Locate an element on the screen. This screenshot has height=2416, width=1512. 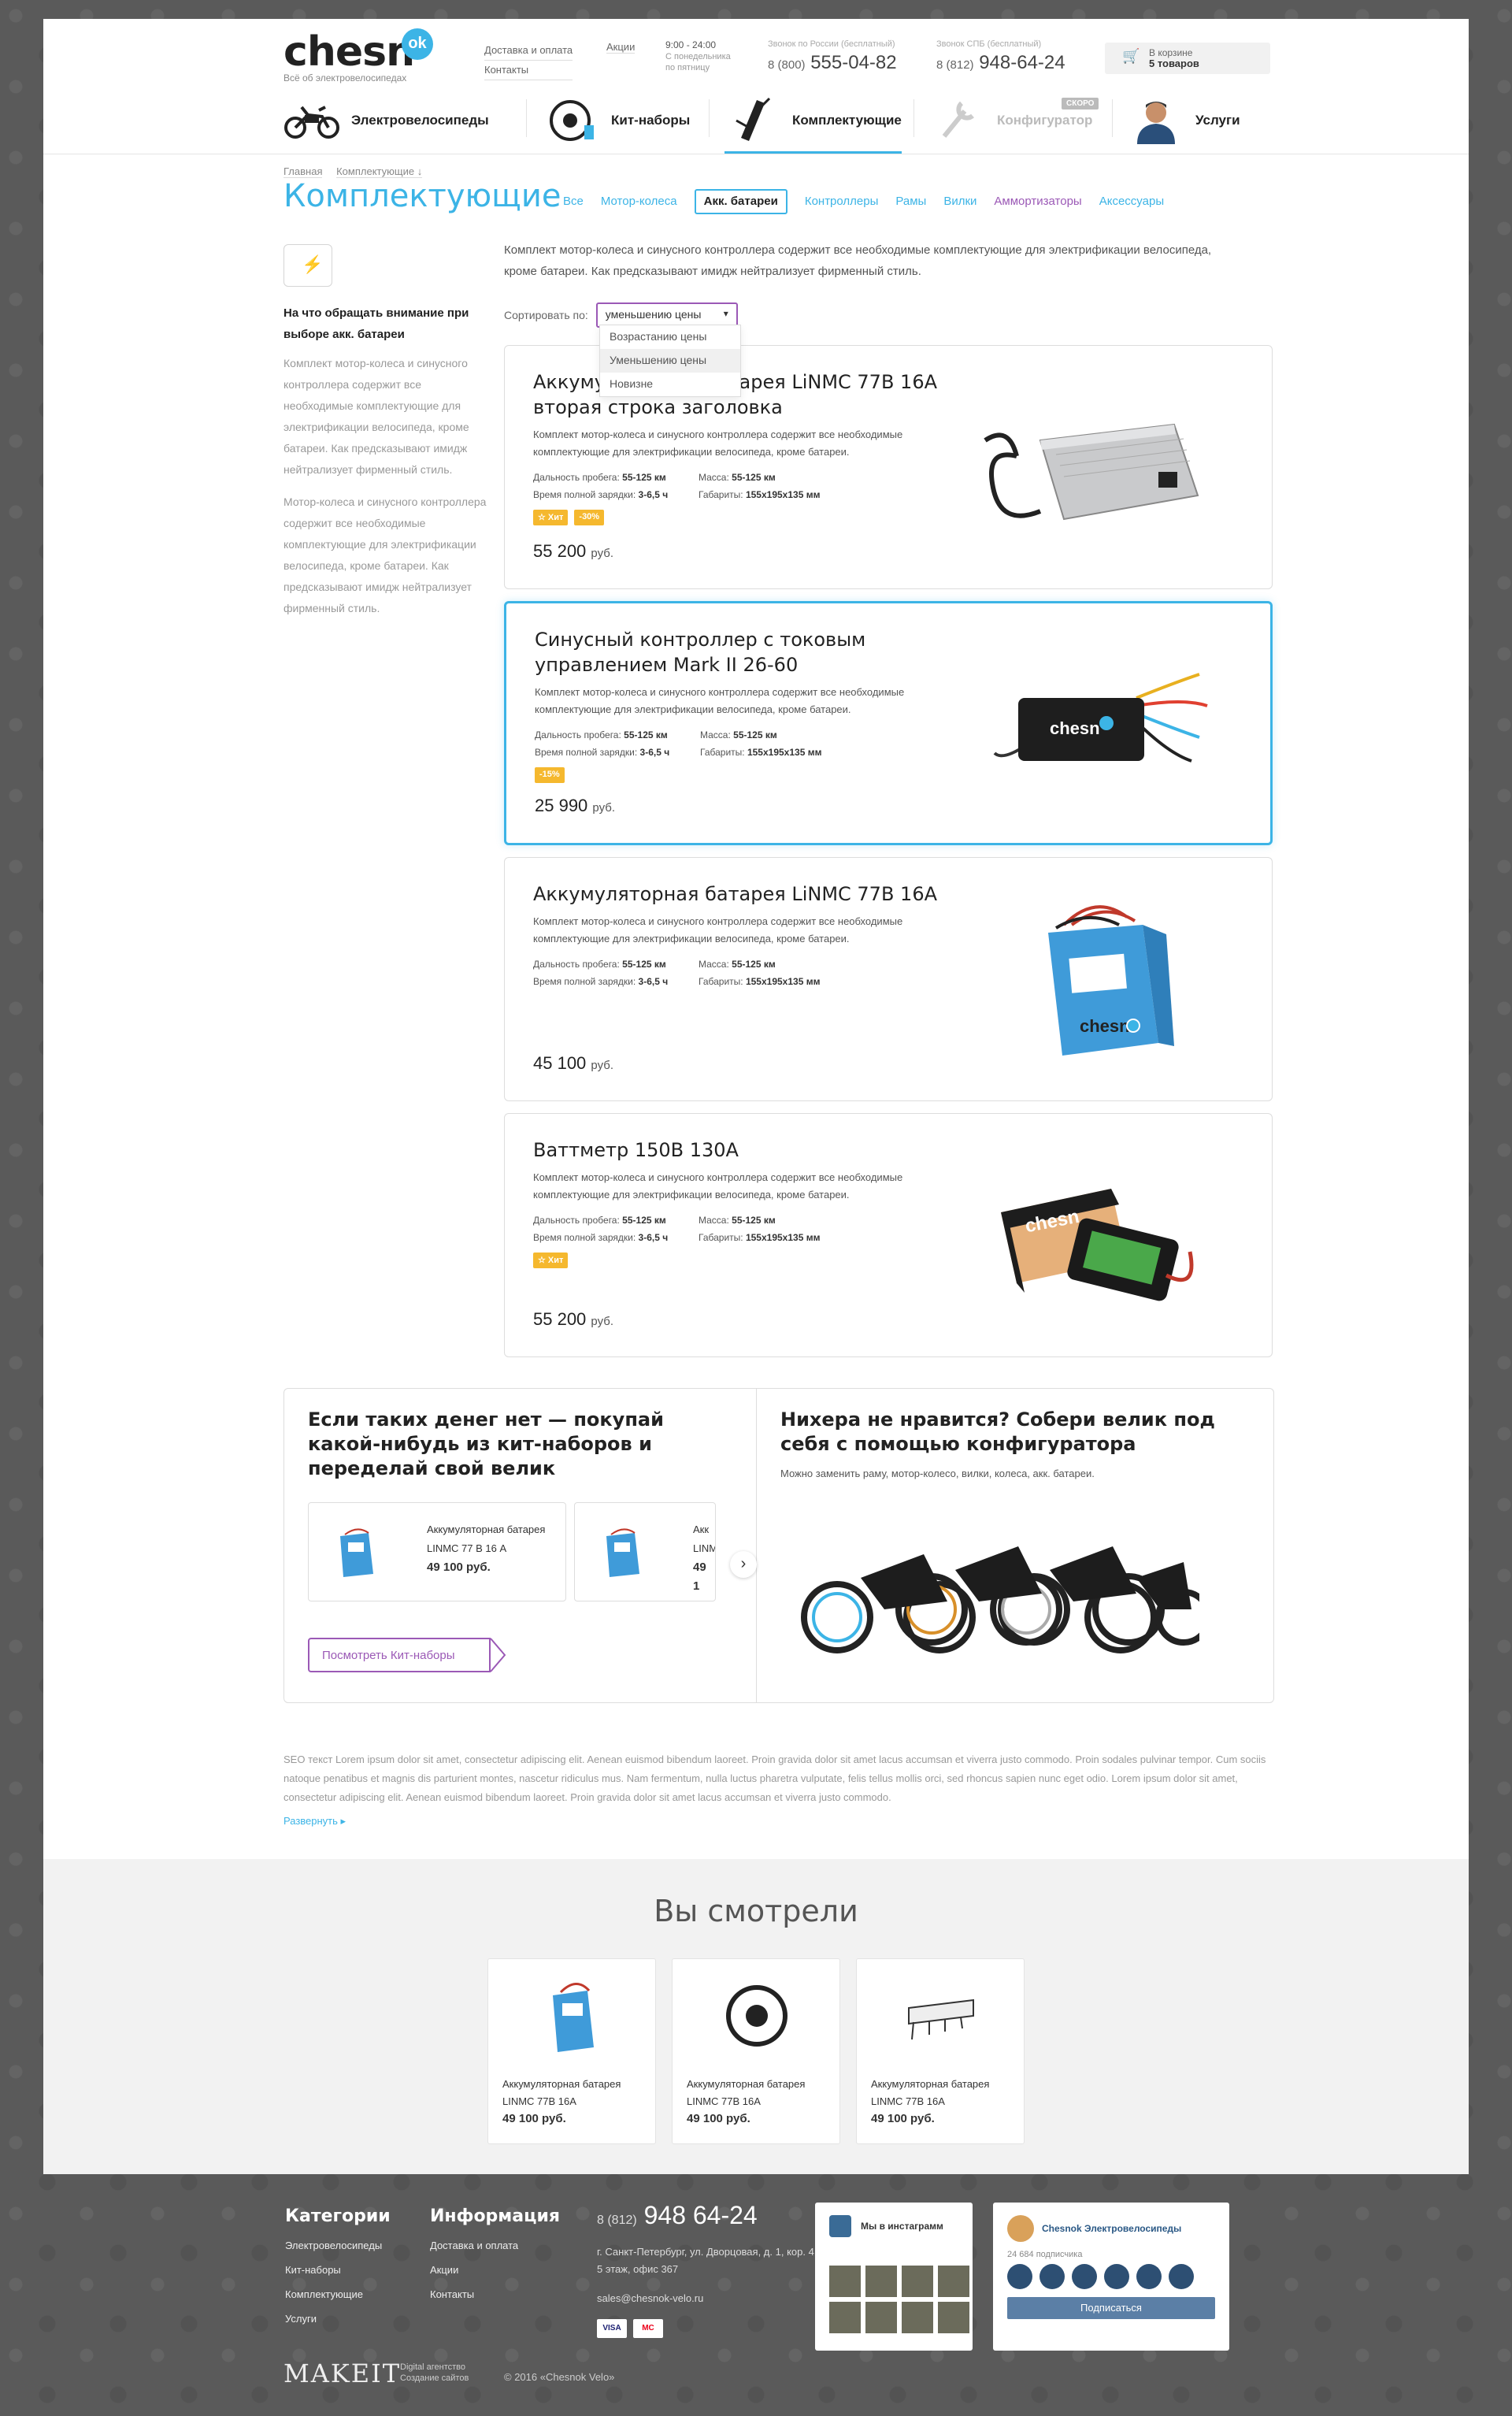
sort-option-asc: Возрастанию цены is located at coordinates (670, 337).